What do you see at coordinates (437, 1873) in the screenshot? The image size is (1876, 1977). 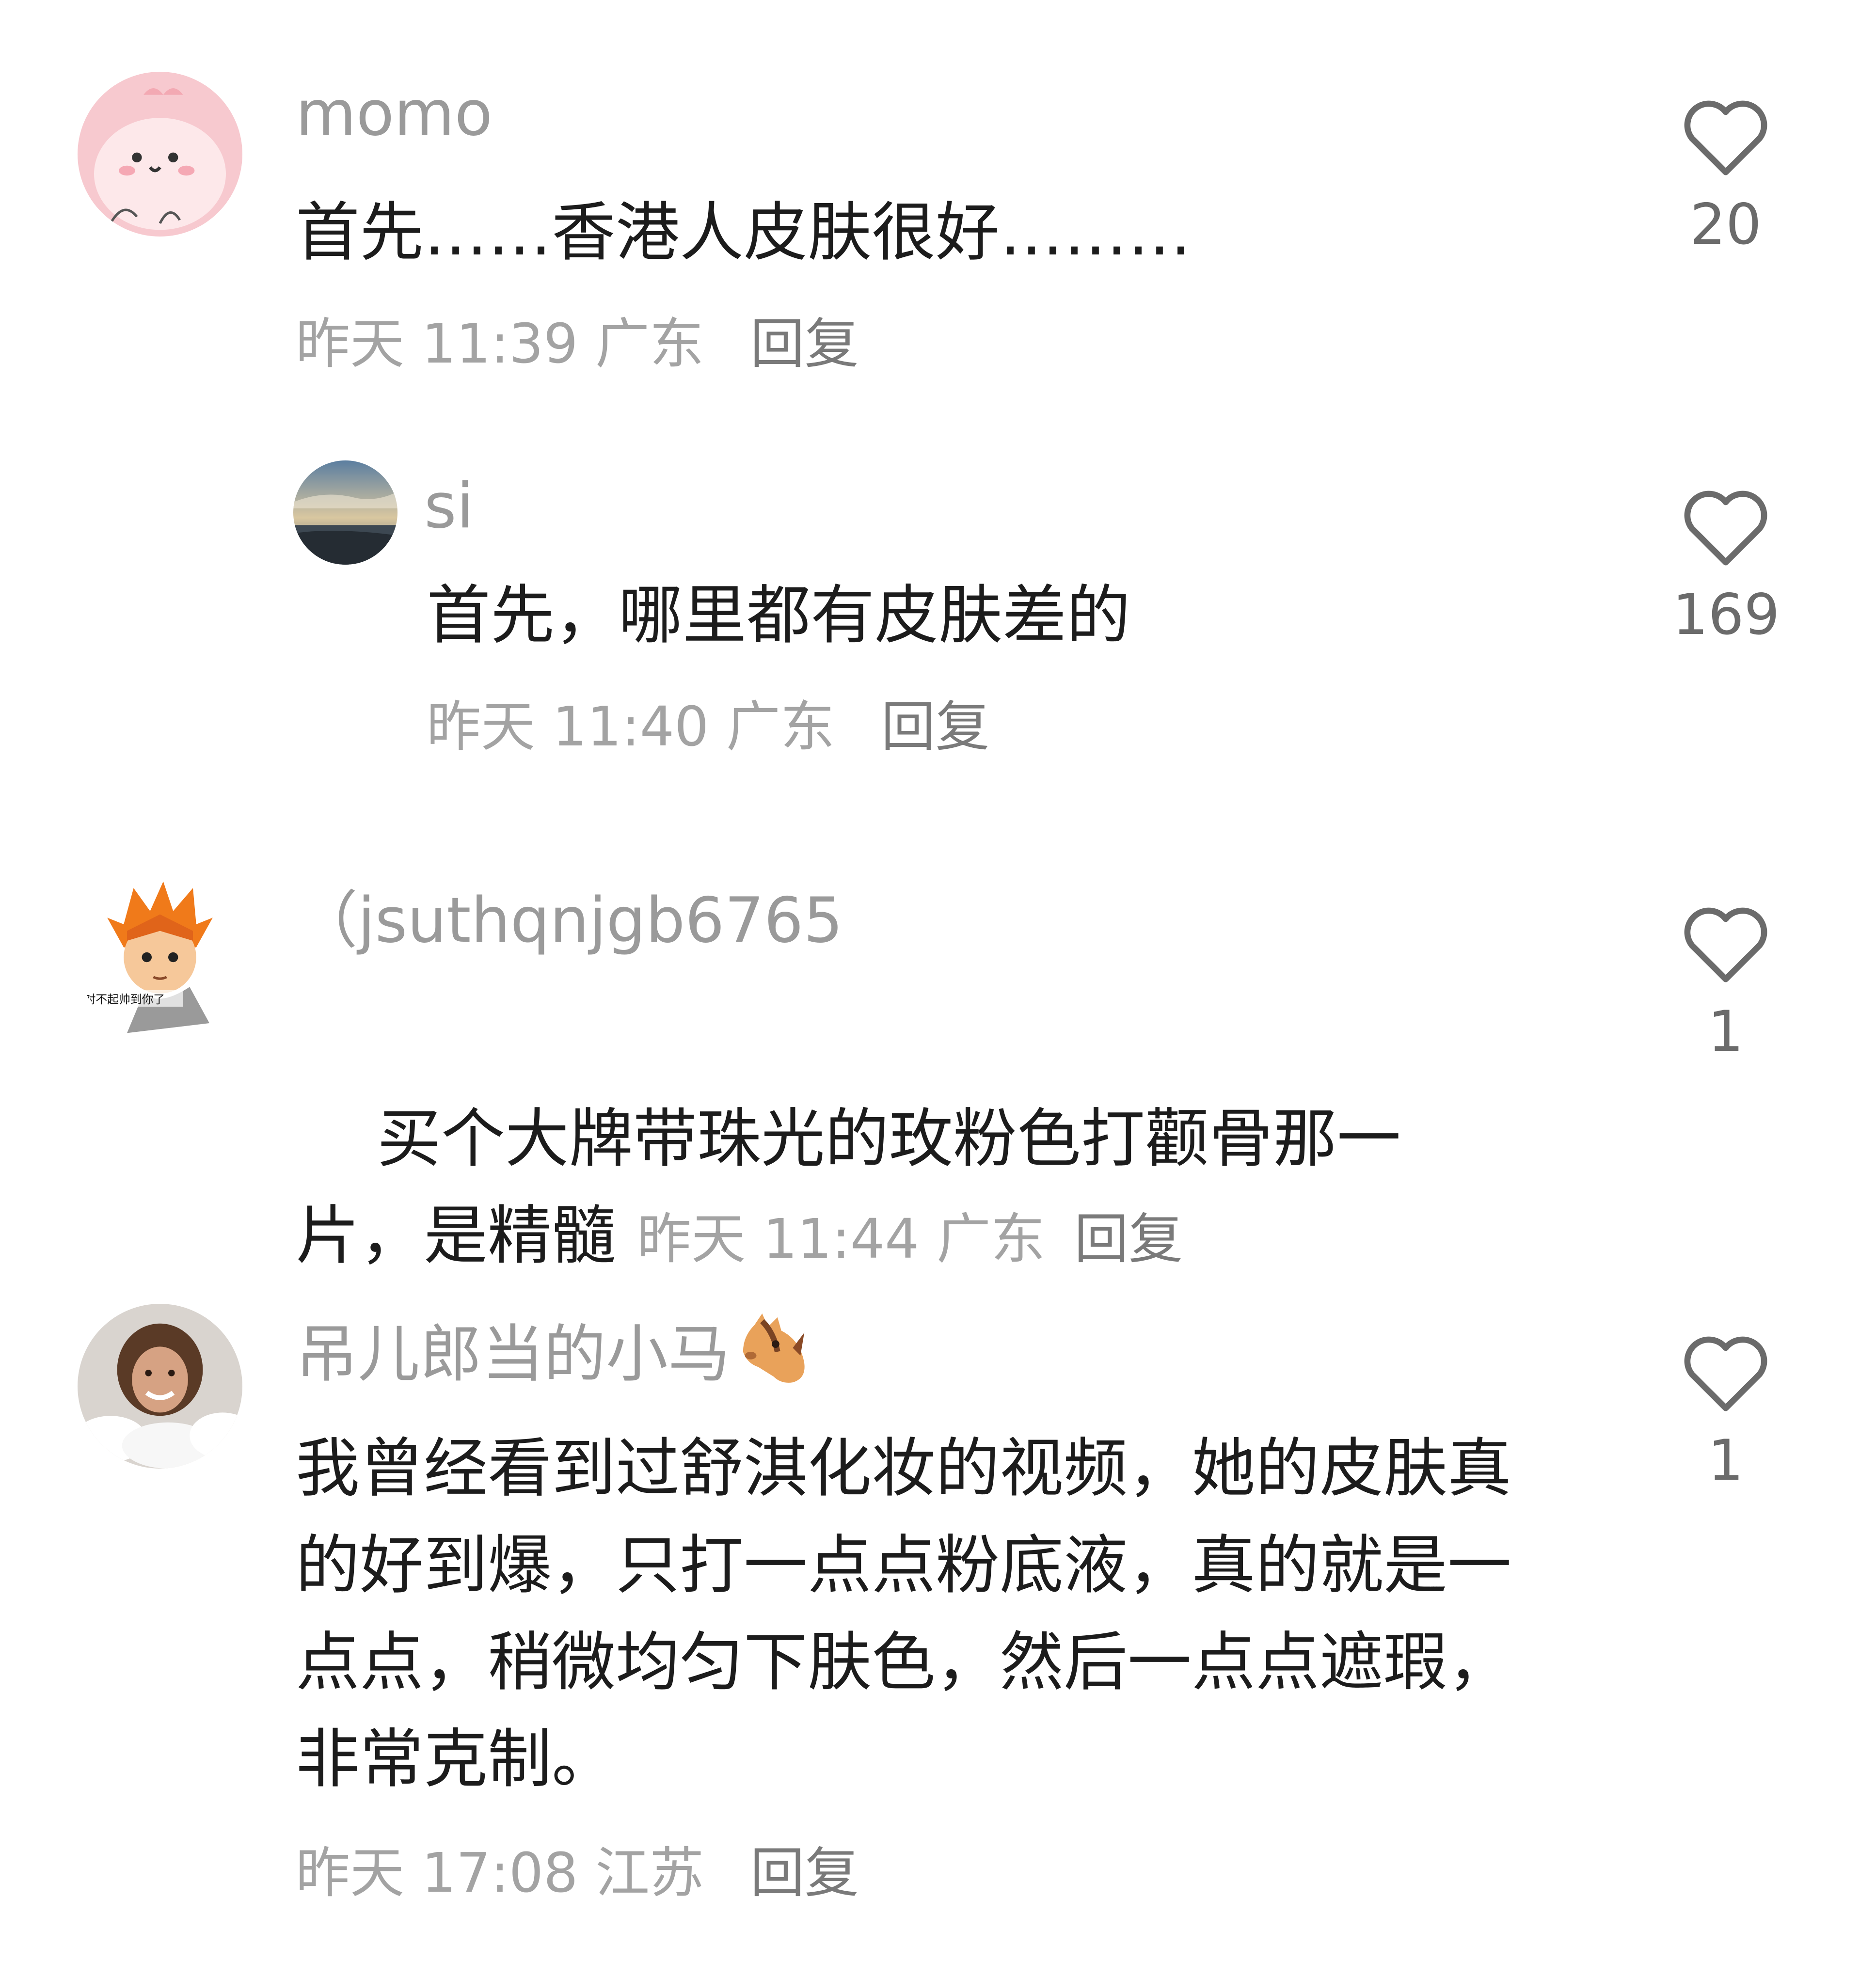 I see `comment-time: 昨天 17:08` at bounding box center [437, 1873].